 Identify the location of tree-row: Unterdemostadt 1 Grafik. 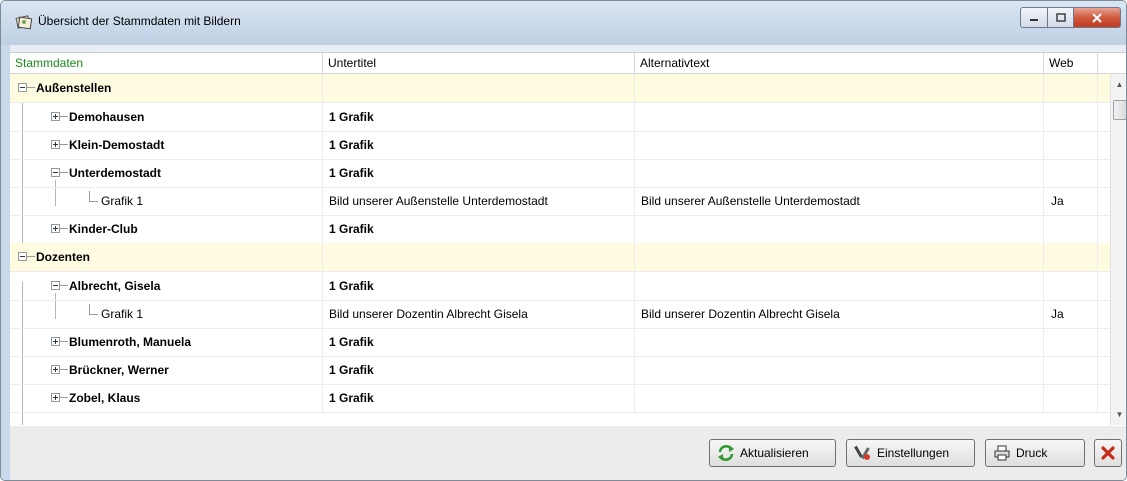
(560, 173).